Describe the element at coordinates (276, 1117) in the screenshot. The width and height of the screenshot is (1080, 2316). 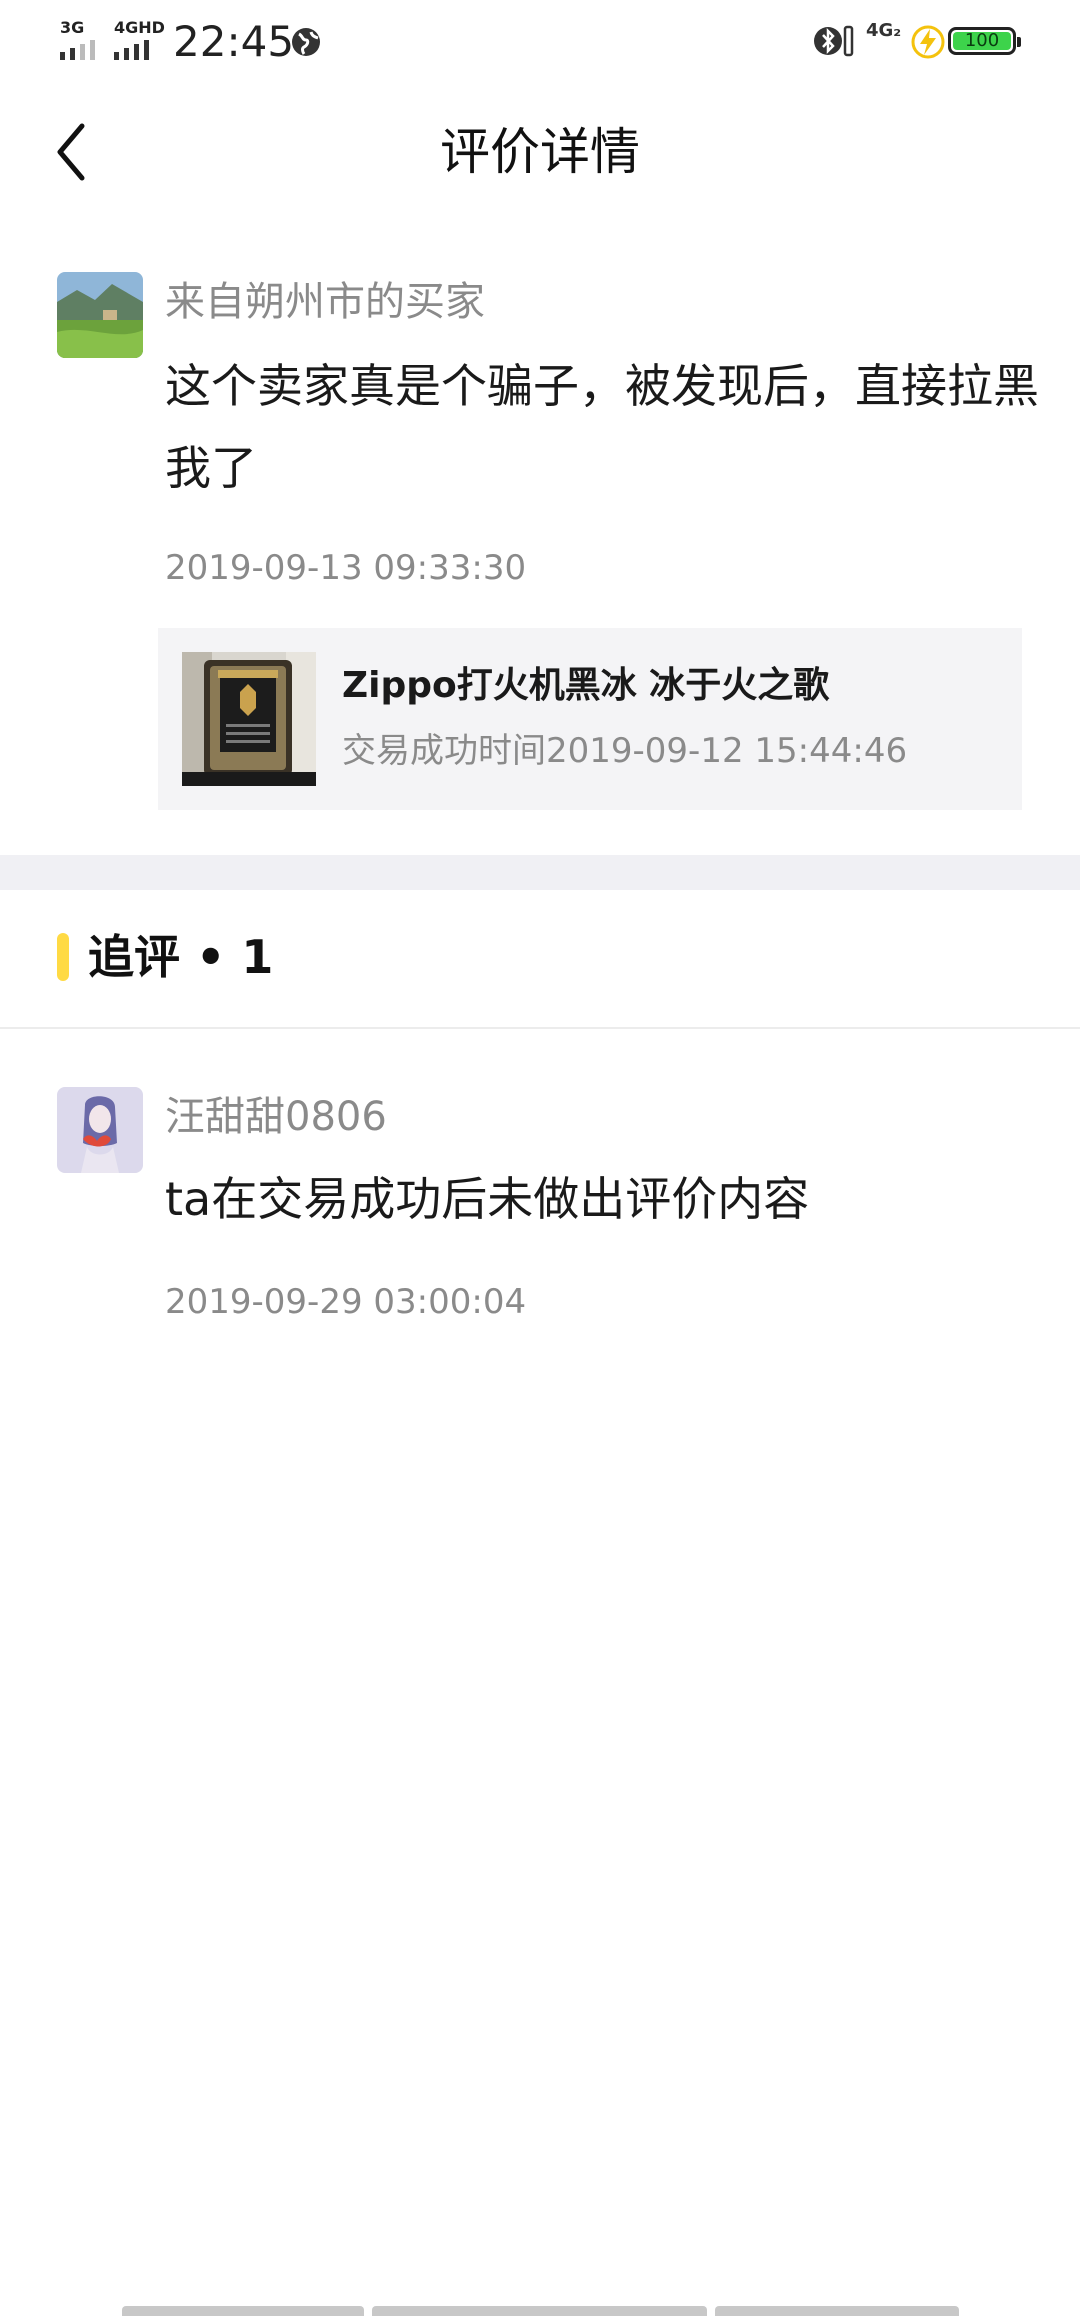
I see `followup-reviewer-name: 汪甜甜0806` at that location.